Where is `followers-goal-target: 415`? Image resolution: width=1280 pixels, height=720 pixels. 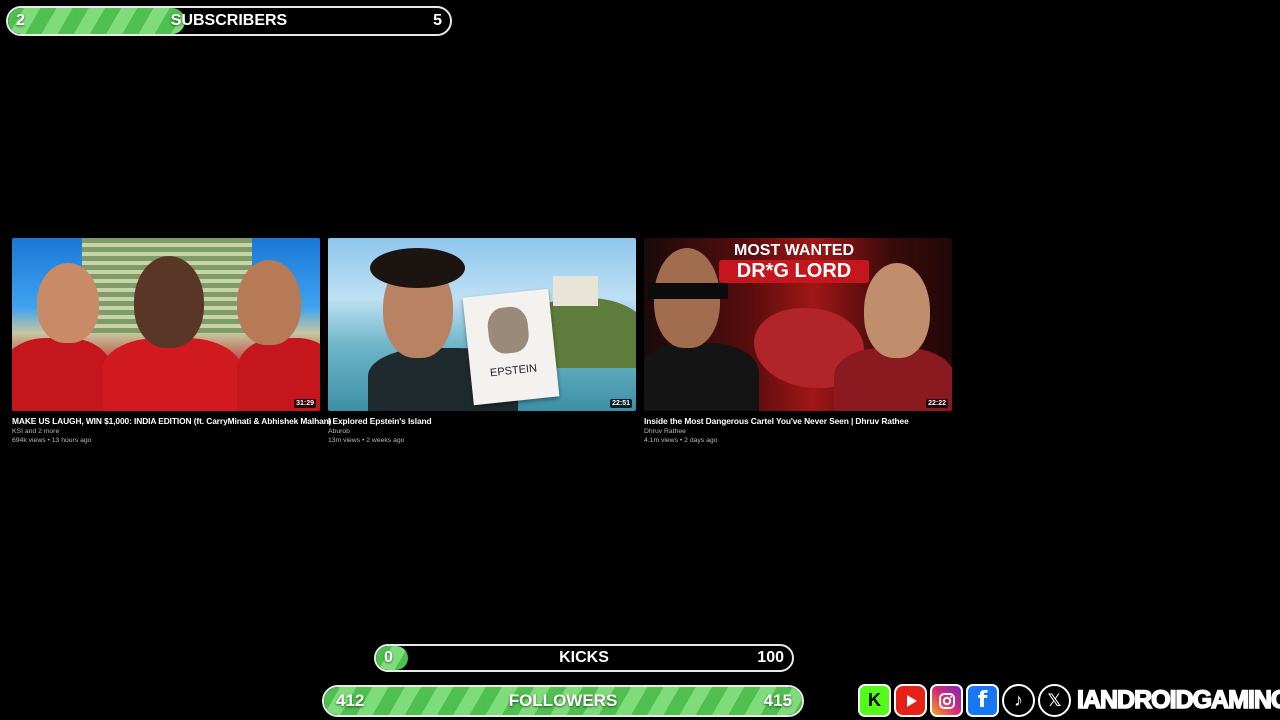 followers-goal-target: 415 is located at coordinates (777, 700).